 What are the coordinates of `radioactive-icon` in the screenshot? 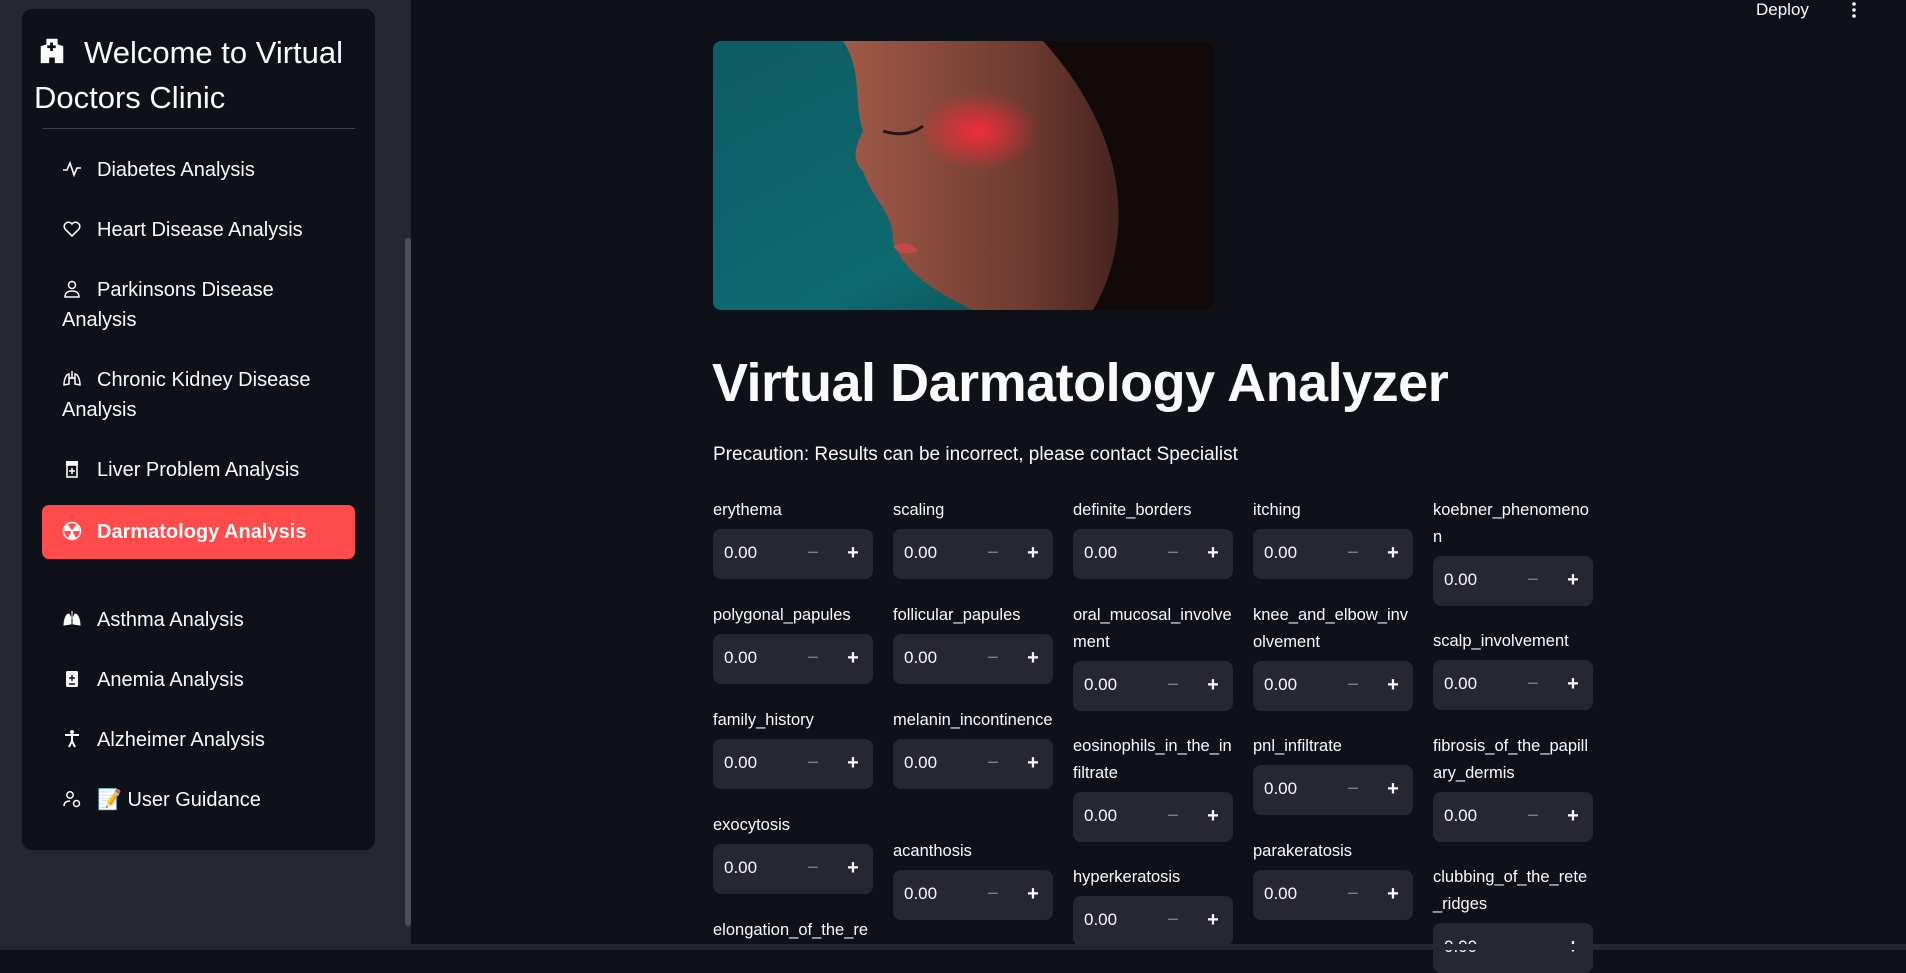 It's located at (72, 531).